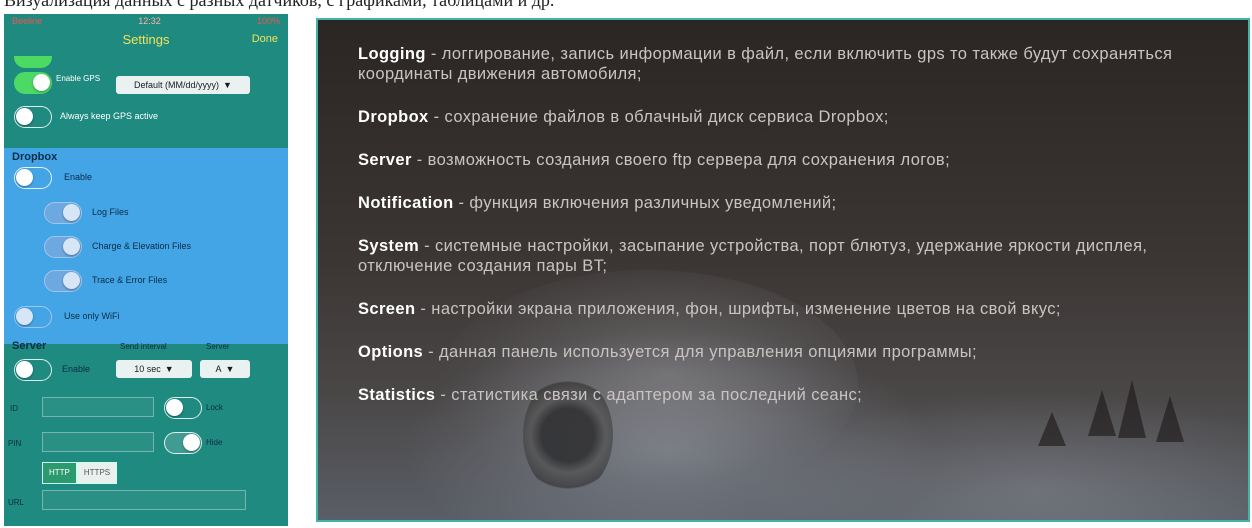  I want to click on id-label: ID, so click(14, 408).